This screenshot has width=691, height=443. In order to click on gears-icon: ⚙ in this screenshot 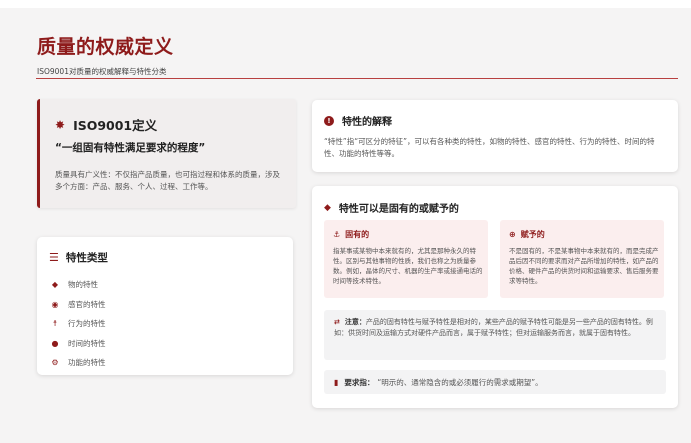, I will do `click(55, 363)`.